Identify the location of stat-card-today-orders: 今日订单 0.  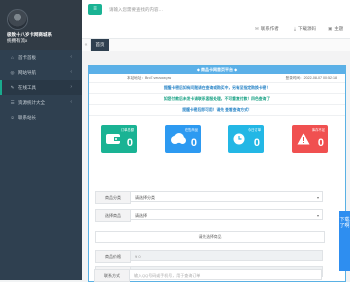
(246, 139).